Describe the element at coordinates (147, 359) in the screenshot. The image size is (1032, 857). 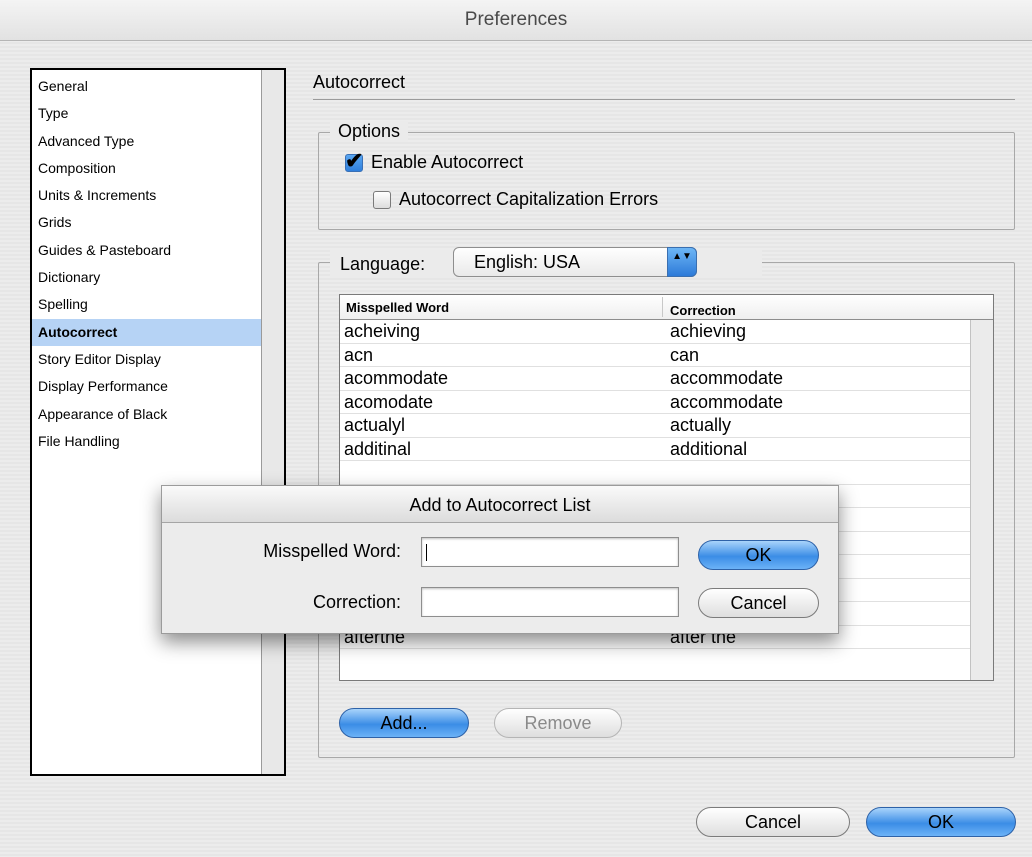
I see `sidebar-item-story-editor-display: Story Editor Display` at that location.